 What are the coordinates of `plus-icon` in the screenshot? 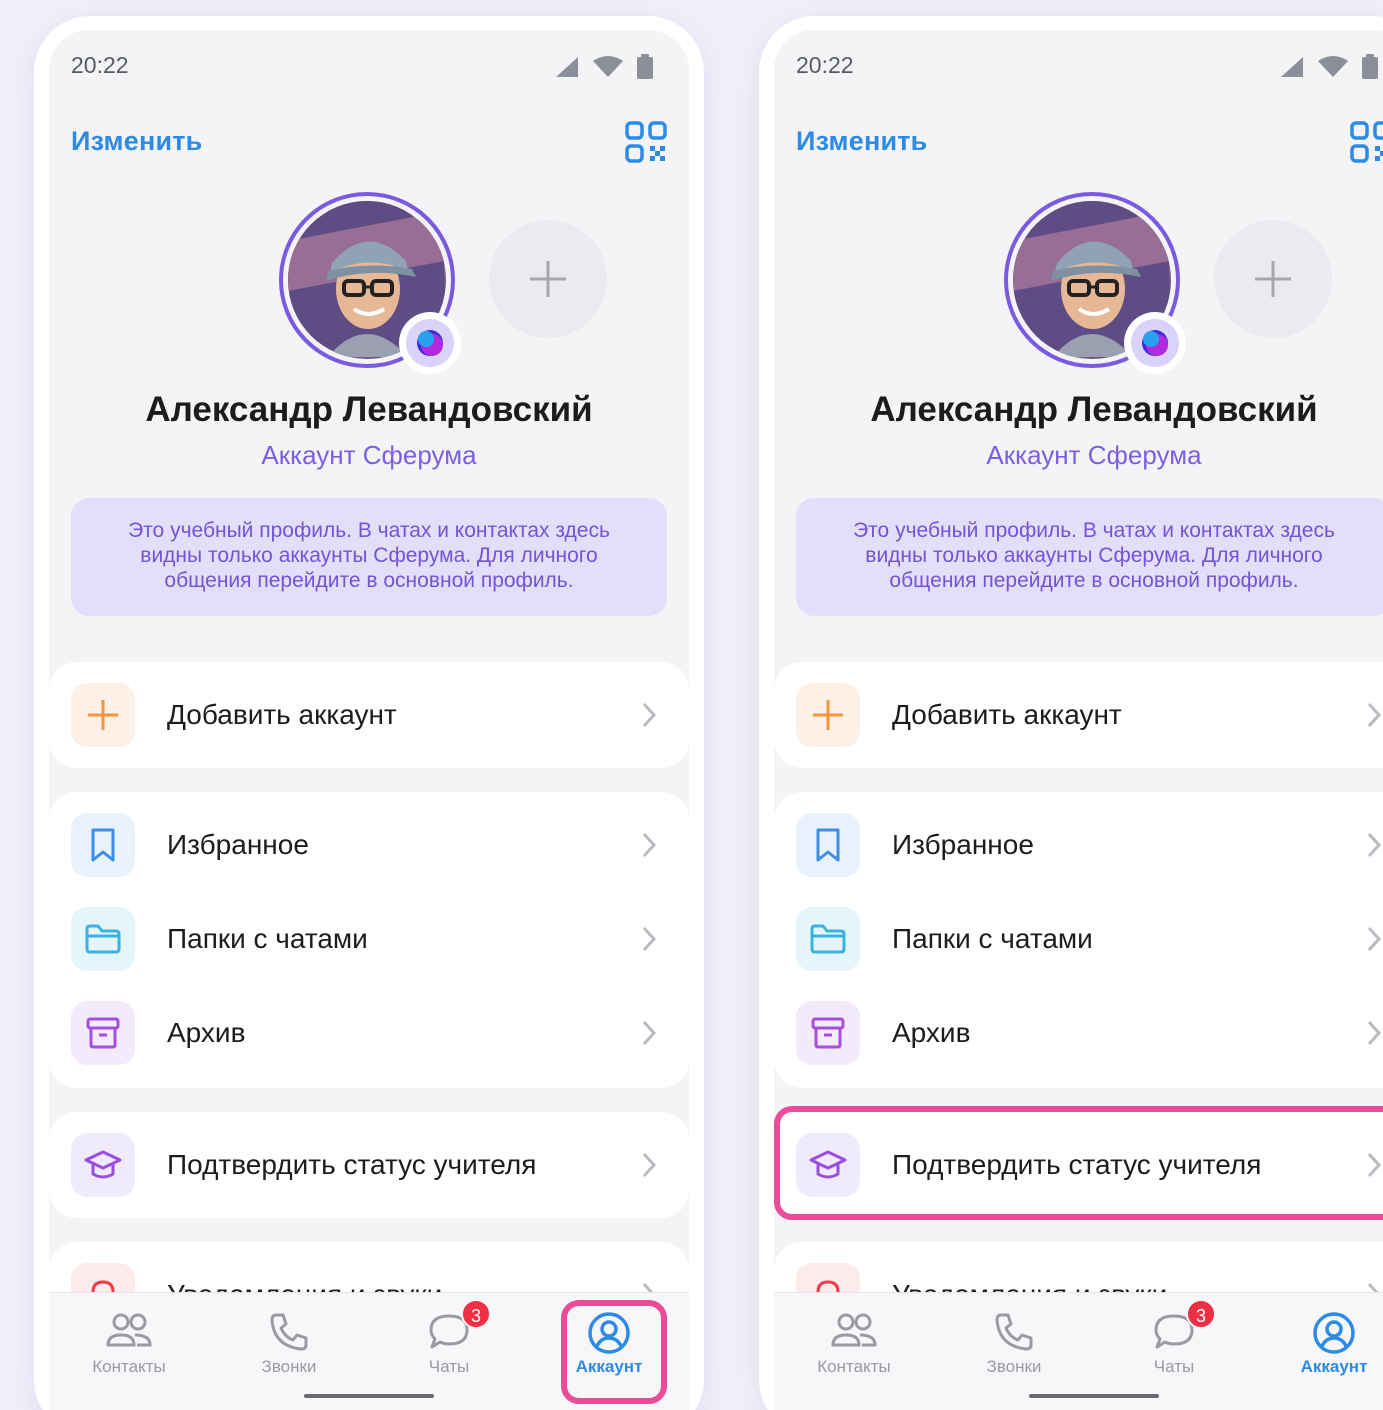 It's located at (548, 279).